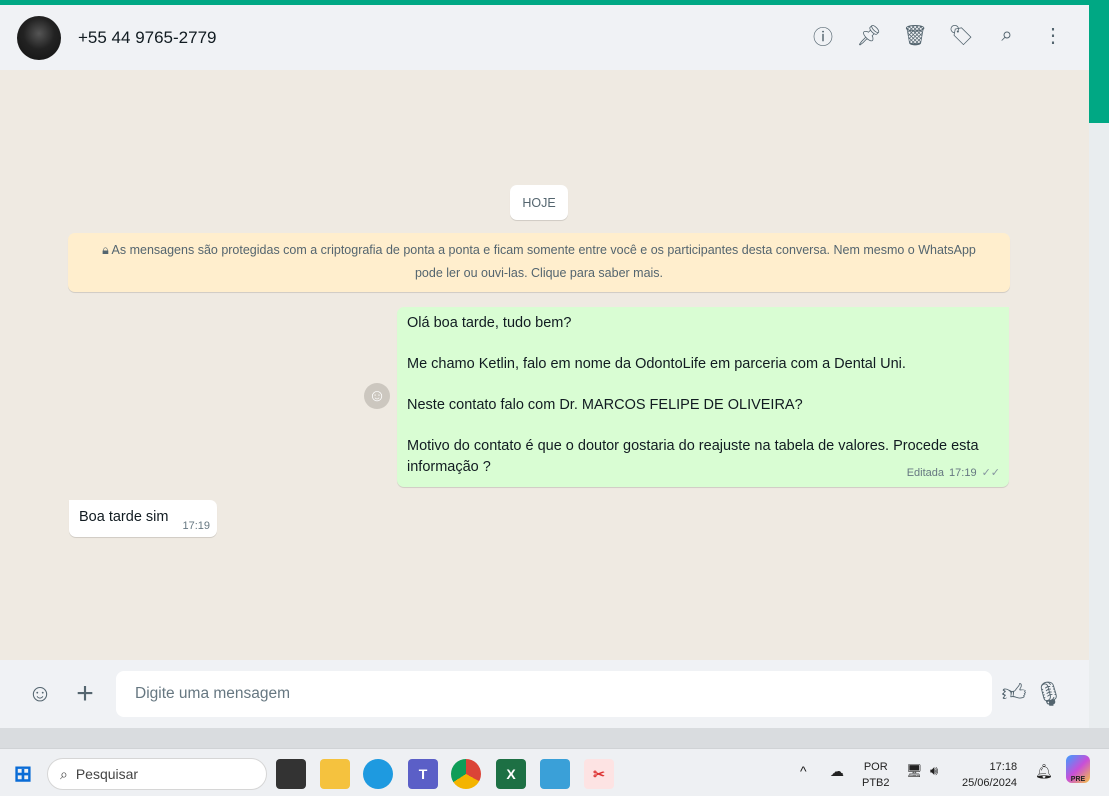  I want to click on chrome-icon, so click(466, 774).